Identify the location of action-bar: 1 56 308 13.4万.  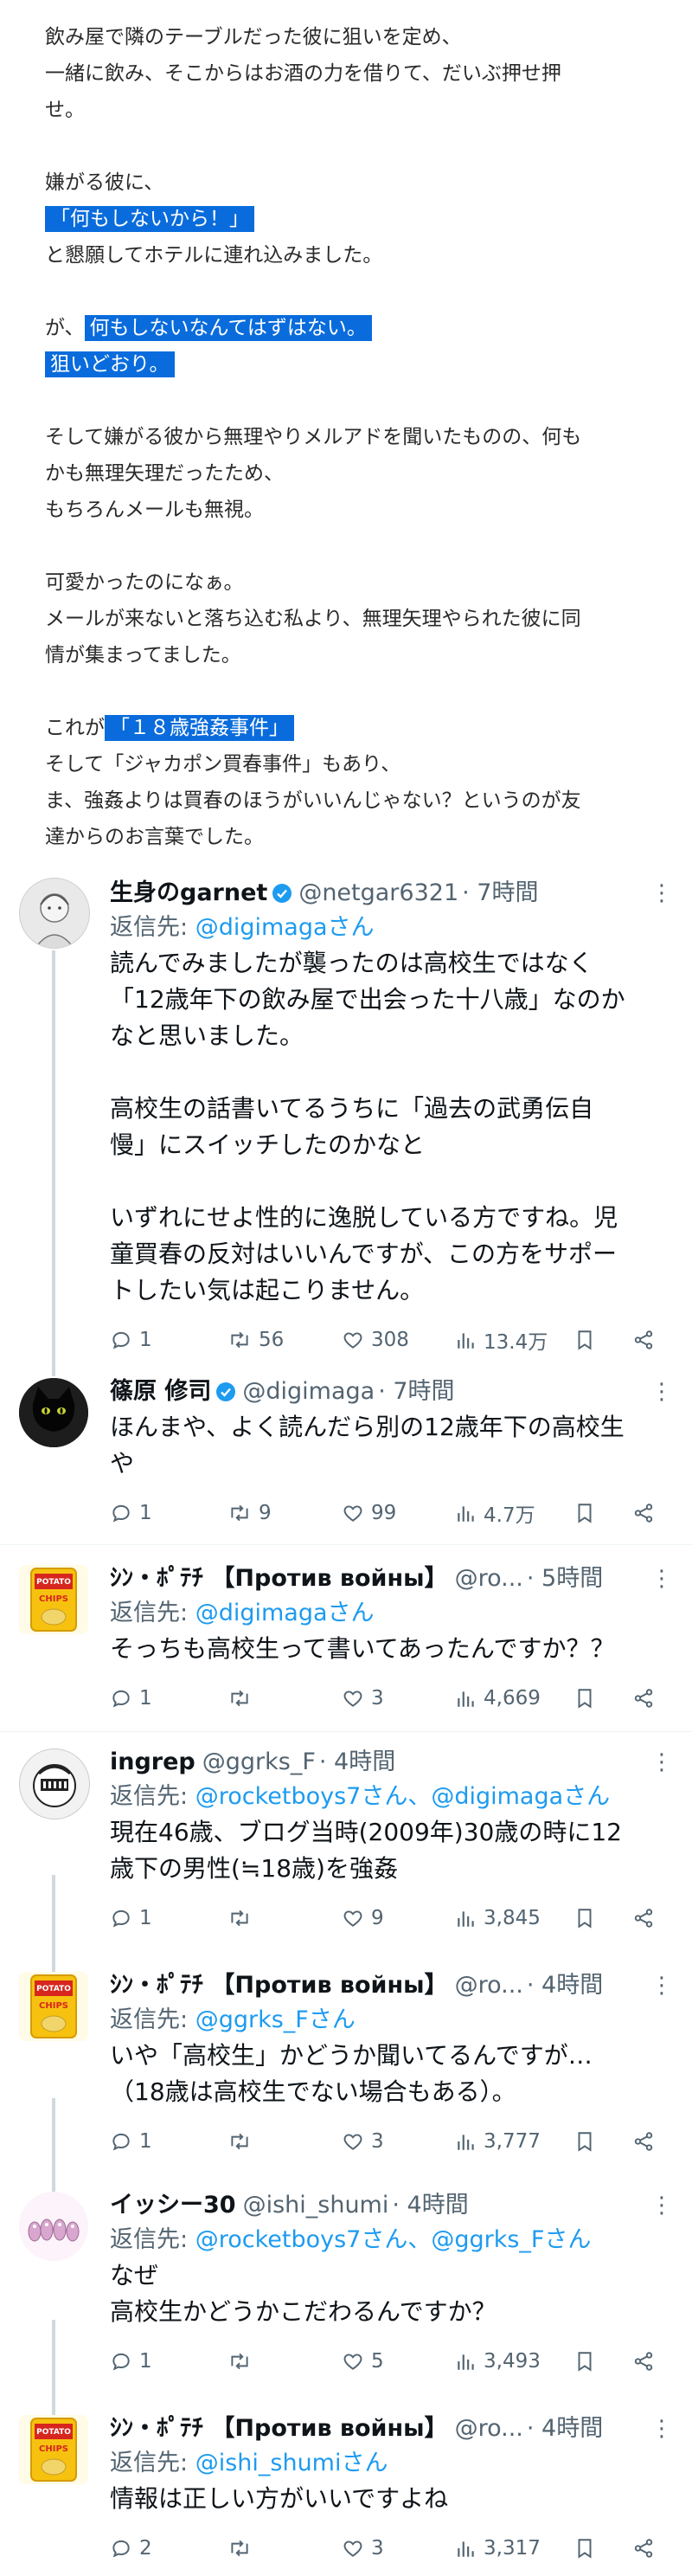
(393, 1340).